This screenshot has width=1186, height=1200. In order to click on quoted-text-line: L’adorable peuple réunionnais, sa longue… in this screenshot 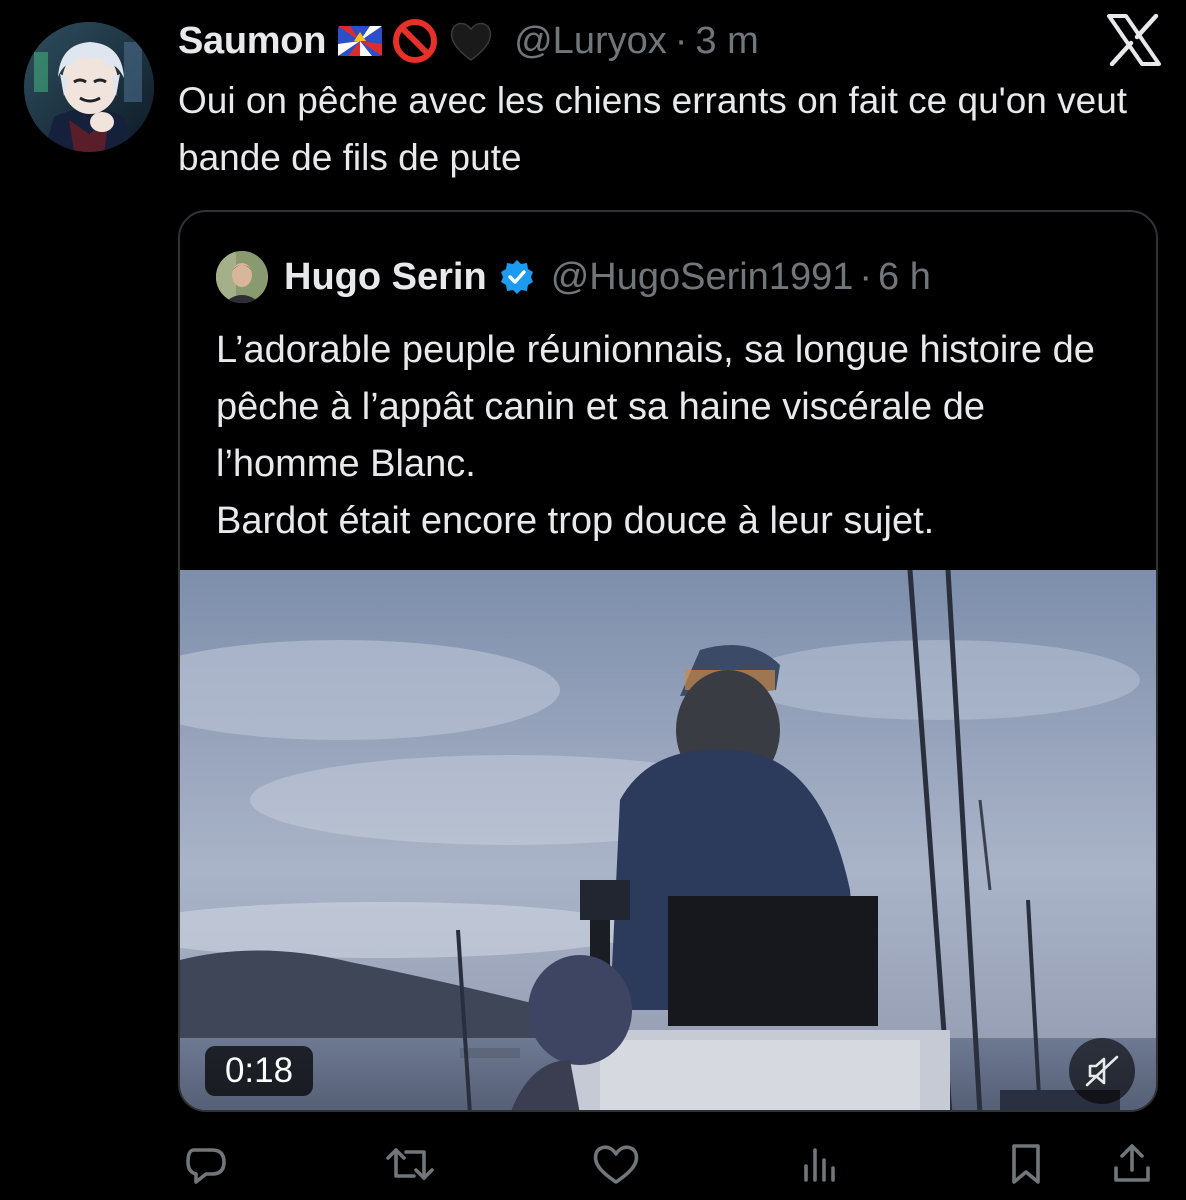, I will do `click(655, 407)`.